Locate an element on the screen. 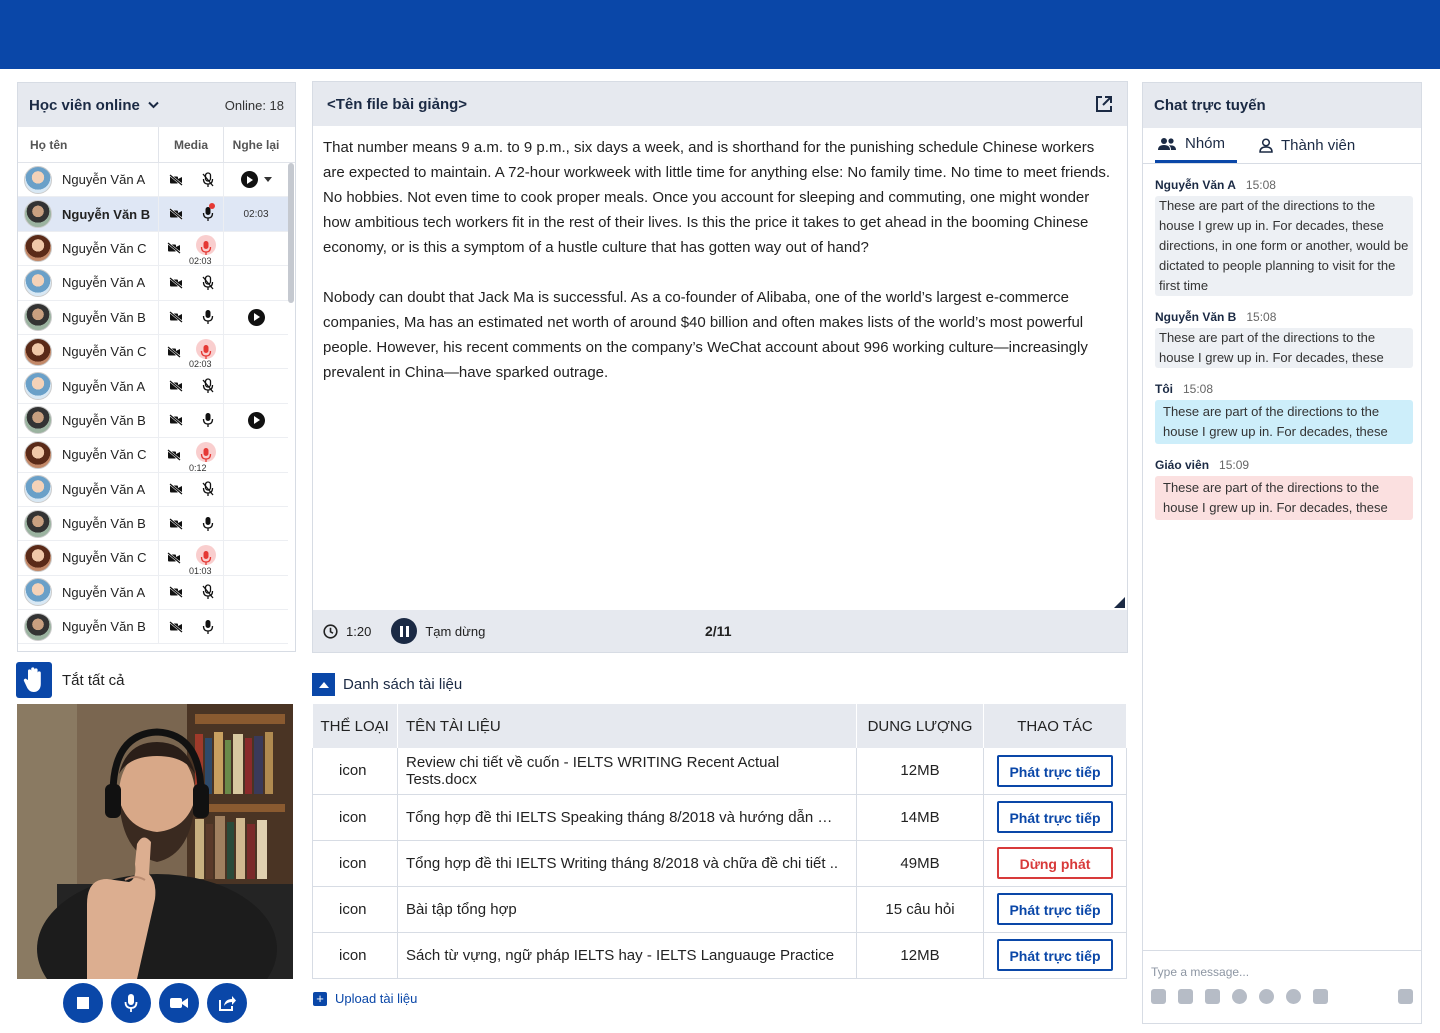  mute-all-button is located at coordinates (34, 680).